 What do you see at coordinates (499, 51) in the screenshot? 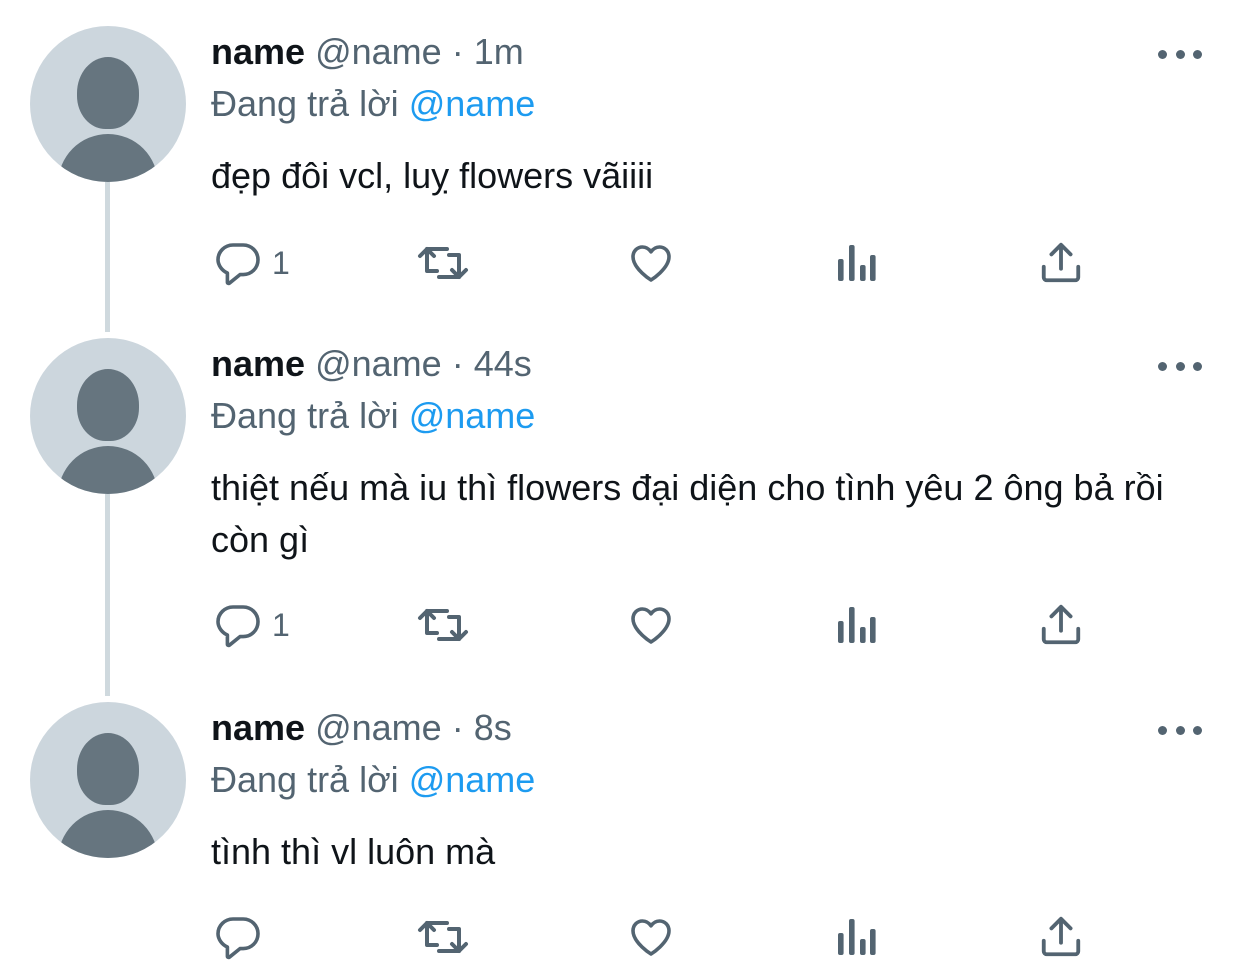
I see `timestamp: 1m` at bounding box center [499, 51].